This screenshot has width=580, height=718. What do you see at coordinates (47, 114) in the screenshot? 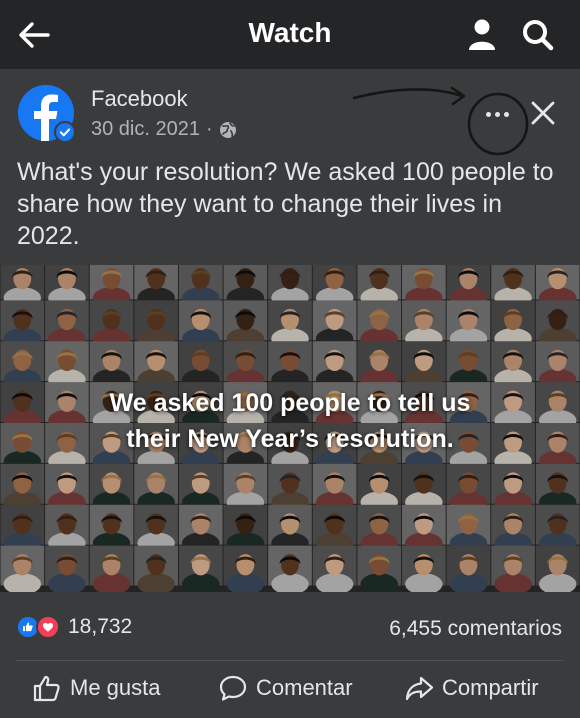
I see `avatar` at bounding box center [47, 114].